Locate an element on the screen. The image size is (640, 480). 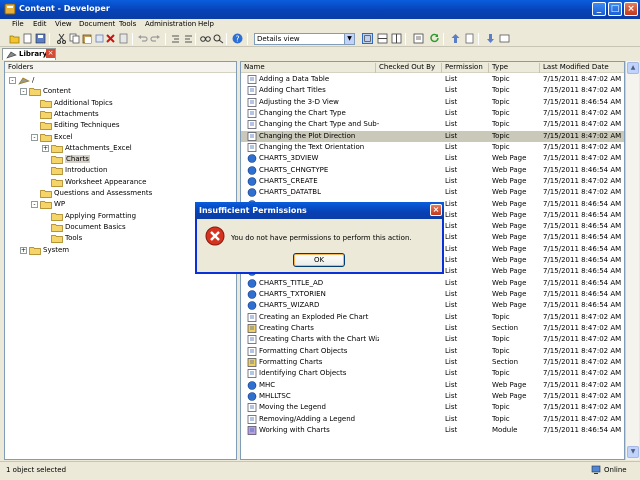
menu-edit: Edit is located at coordinates (40, 24).